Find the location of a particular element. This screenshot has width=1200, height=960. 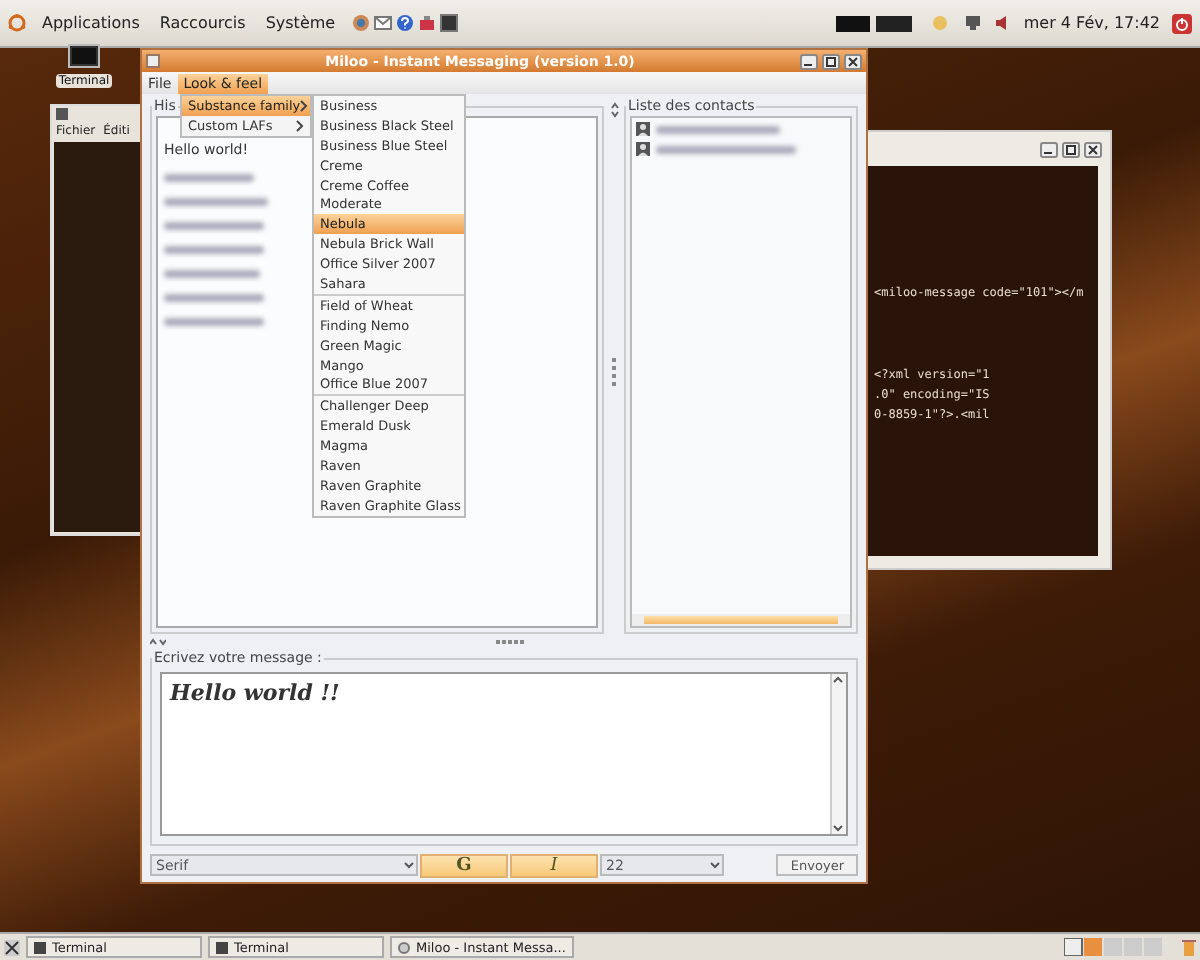

clock: mer 4 Fév, 17:42 is located at coordinates (1091, 23).